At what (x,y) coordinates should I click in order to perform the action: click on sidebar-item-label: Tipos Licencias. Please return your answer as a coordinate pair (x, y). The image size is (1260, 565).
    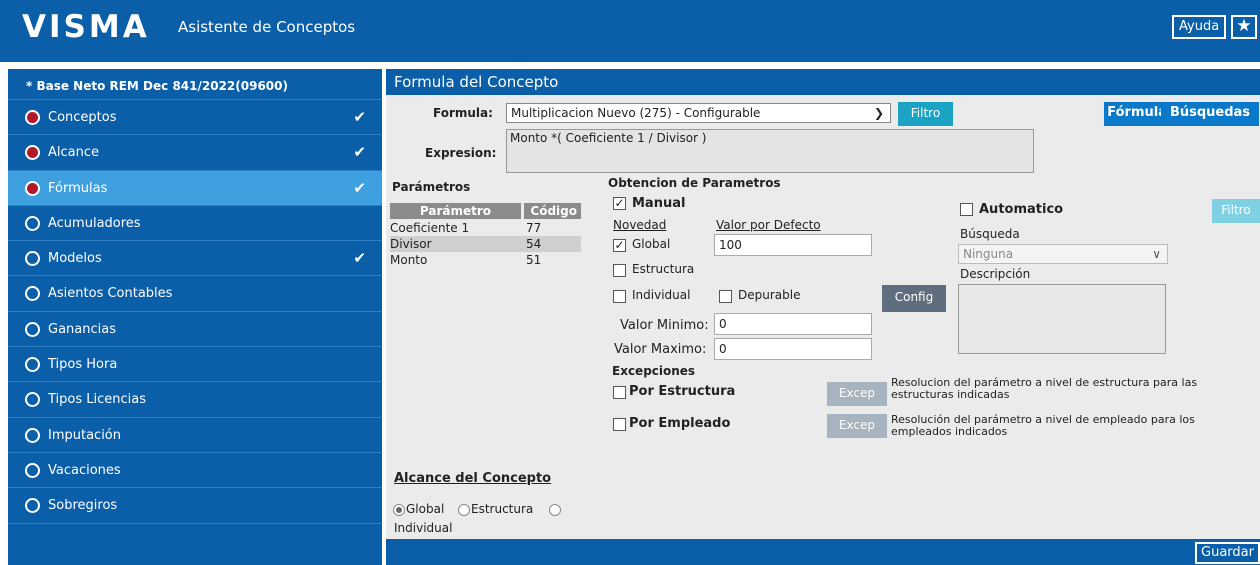
    Looking at the image, I should click on (97, 400).